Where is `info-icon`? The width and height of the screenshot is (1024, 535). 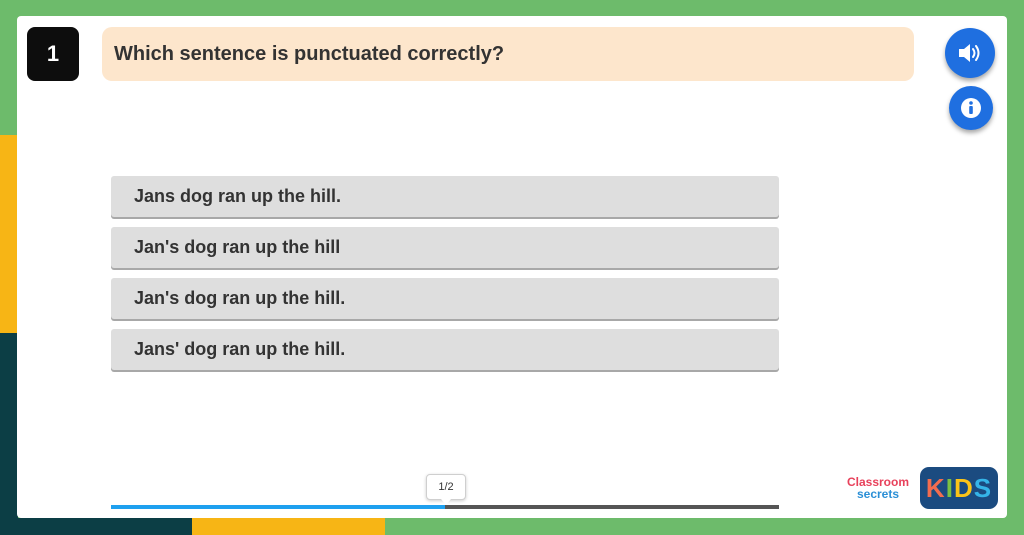 info-icon is located at coordinates (971, 108).